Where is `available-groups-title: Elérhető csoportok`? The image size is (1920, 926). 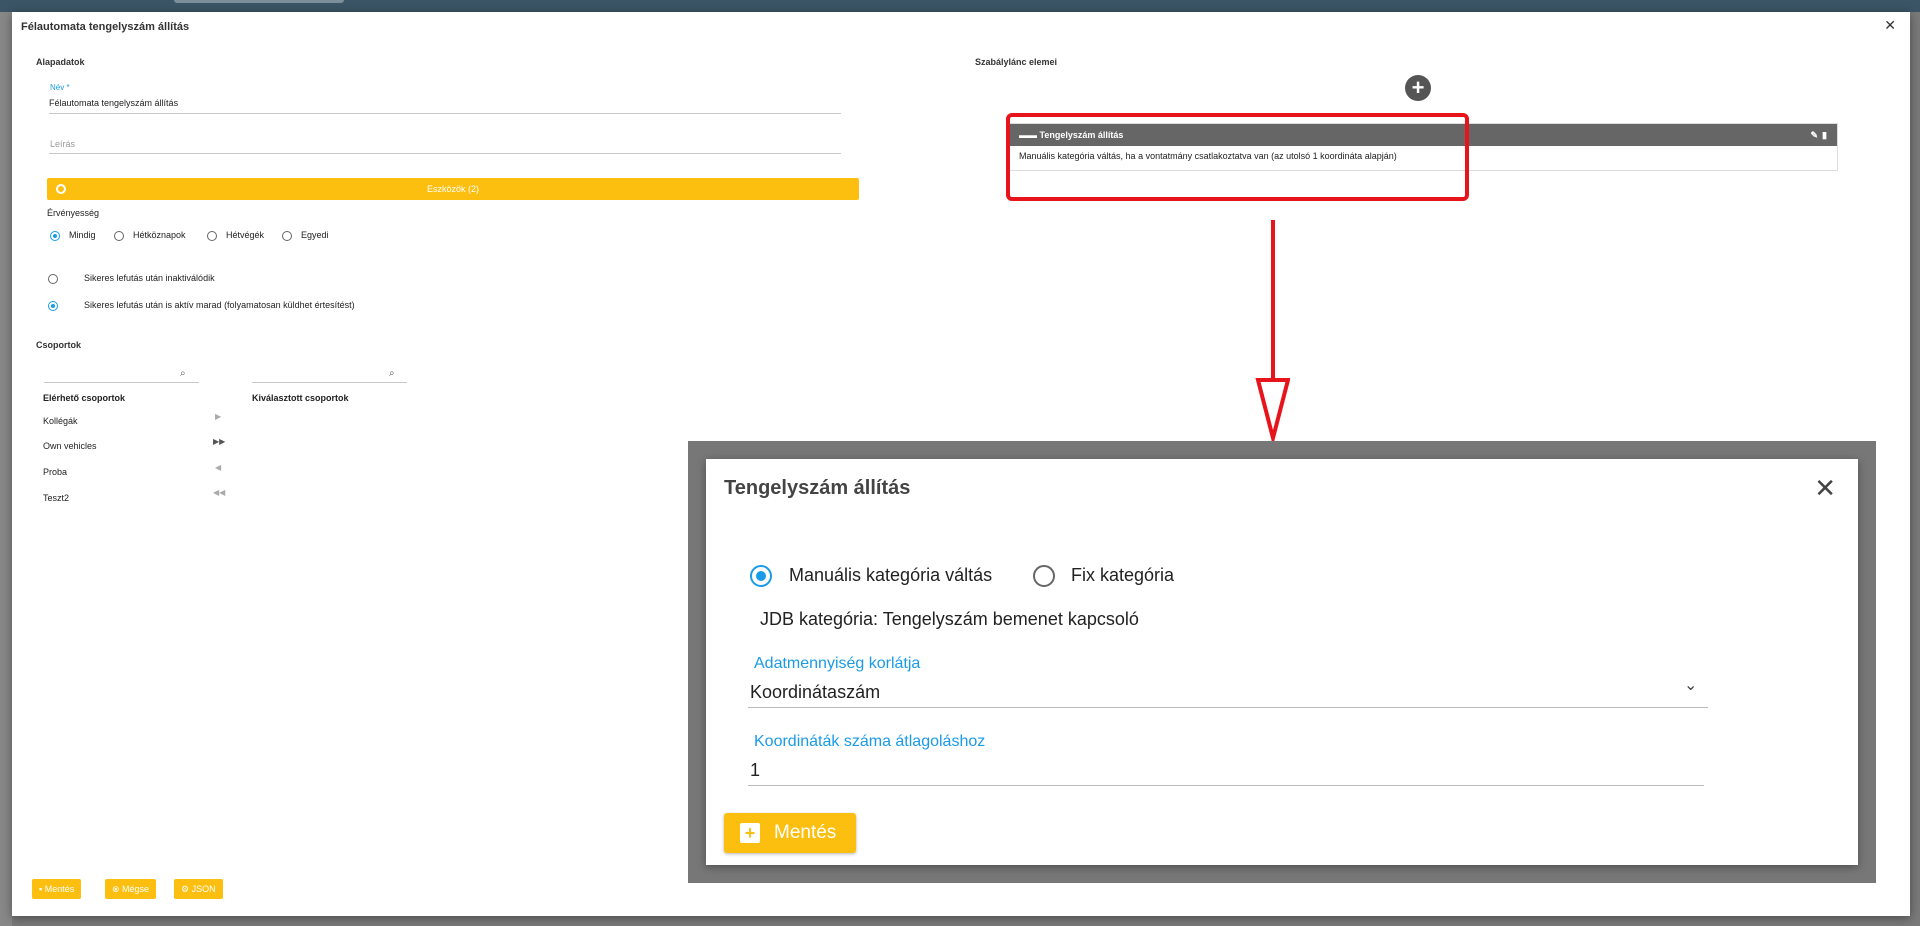 available-groups-title: Elérhető csoportok is located at coordinates (84, 398).